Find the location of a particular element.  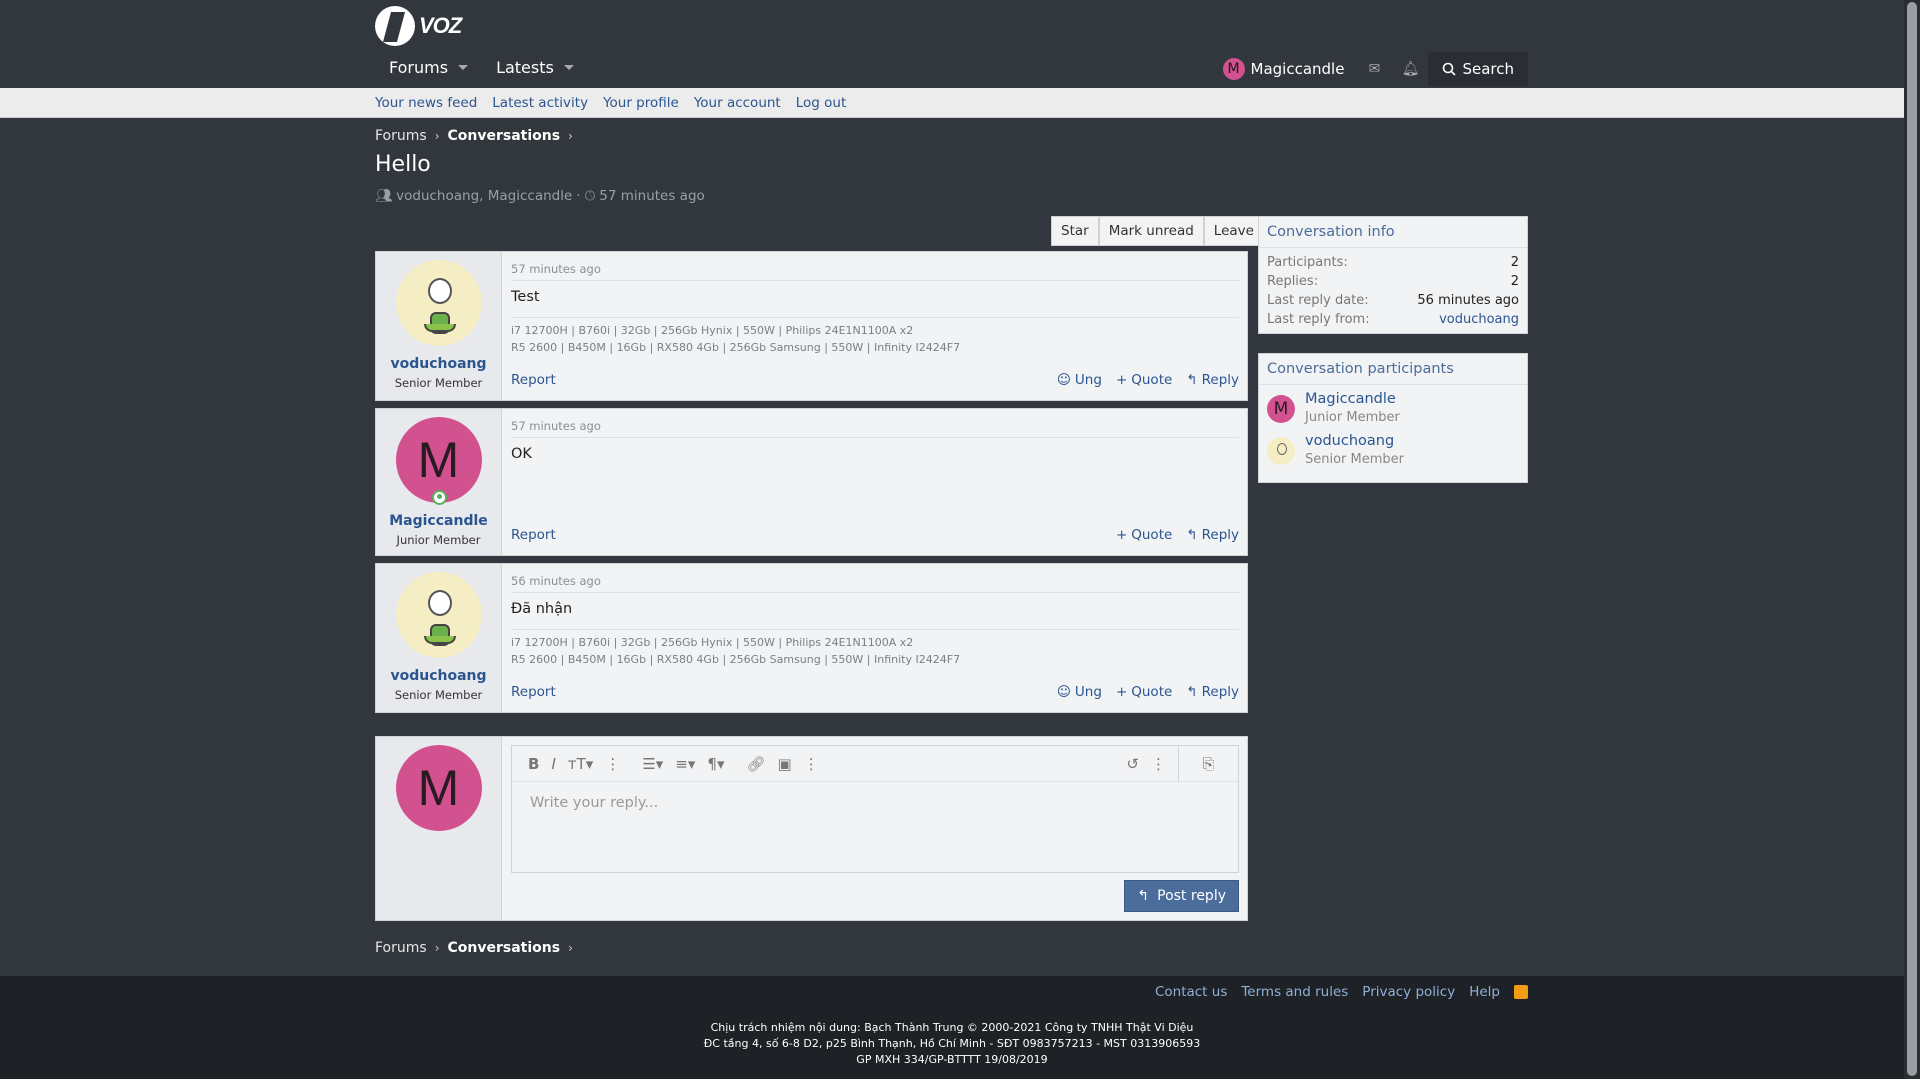

message-user: voduchoang Senior Member is located at coordinates (439, 326).